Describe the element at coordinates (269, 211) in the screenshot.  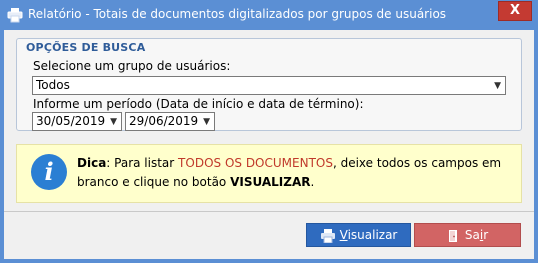
I see `separator` at that location.